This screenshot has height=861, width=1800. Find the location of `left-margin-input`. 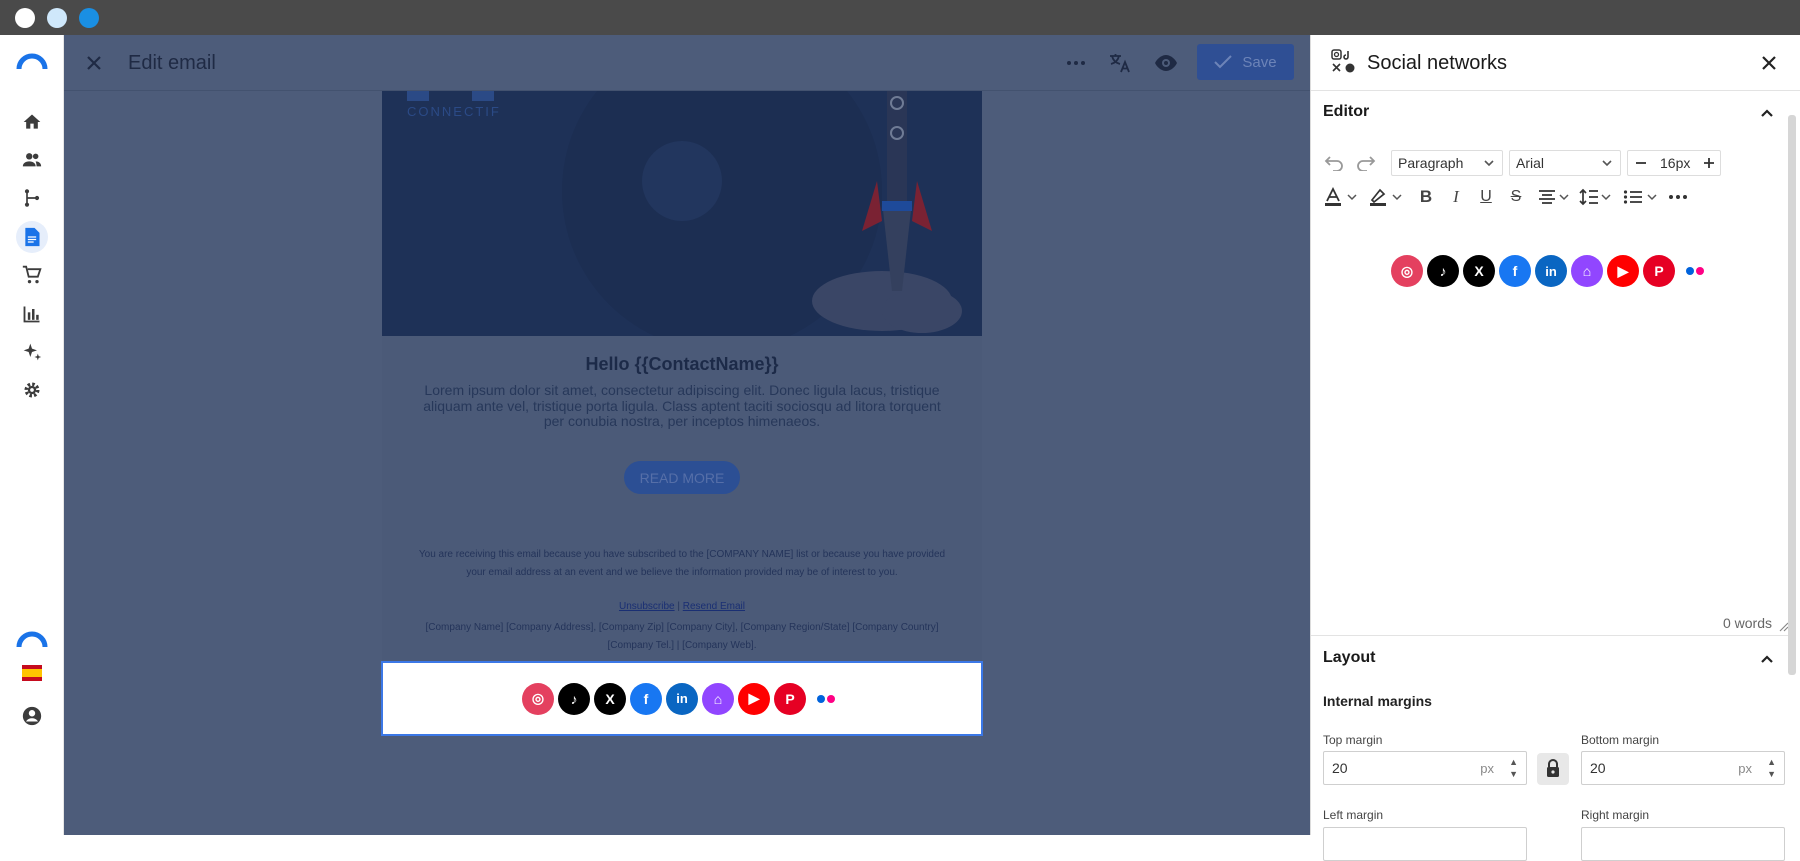

left-margin-input is located at coordinates (1425, 844).